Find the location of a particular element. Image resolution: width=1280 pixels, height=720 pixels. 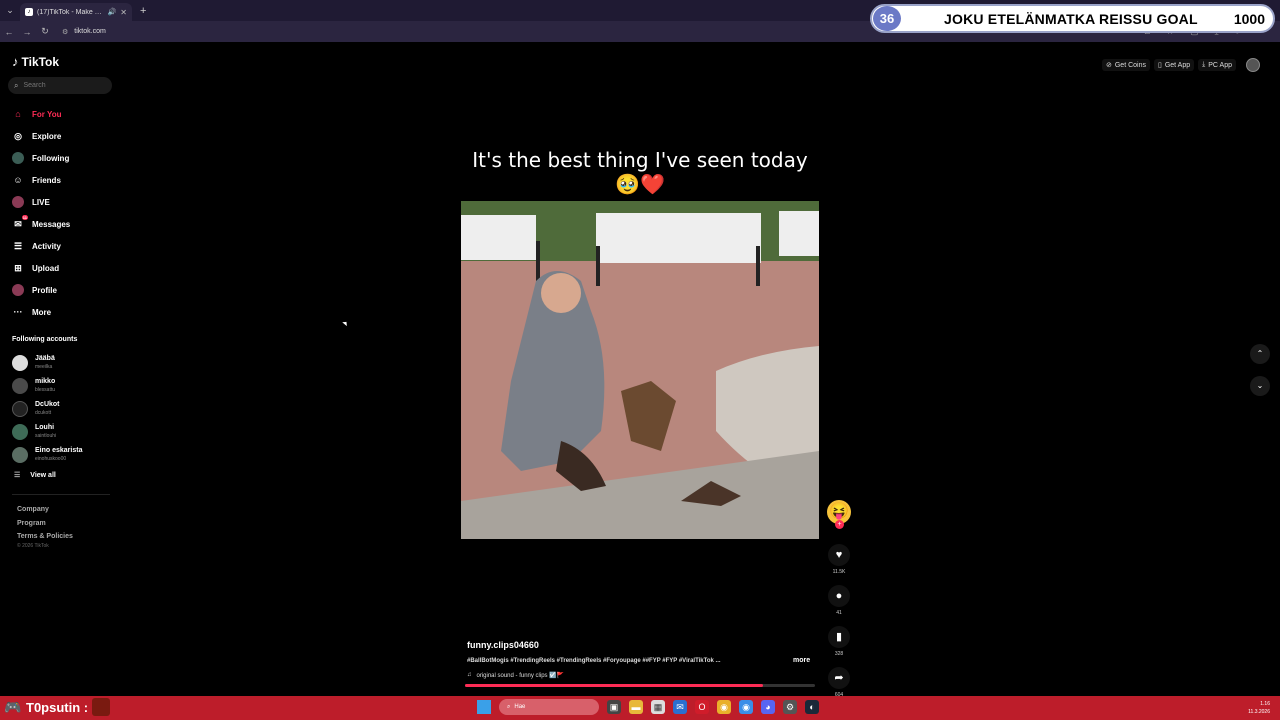

task-view-icon: ▣ is located at coordinates (614, 707).